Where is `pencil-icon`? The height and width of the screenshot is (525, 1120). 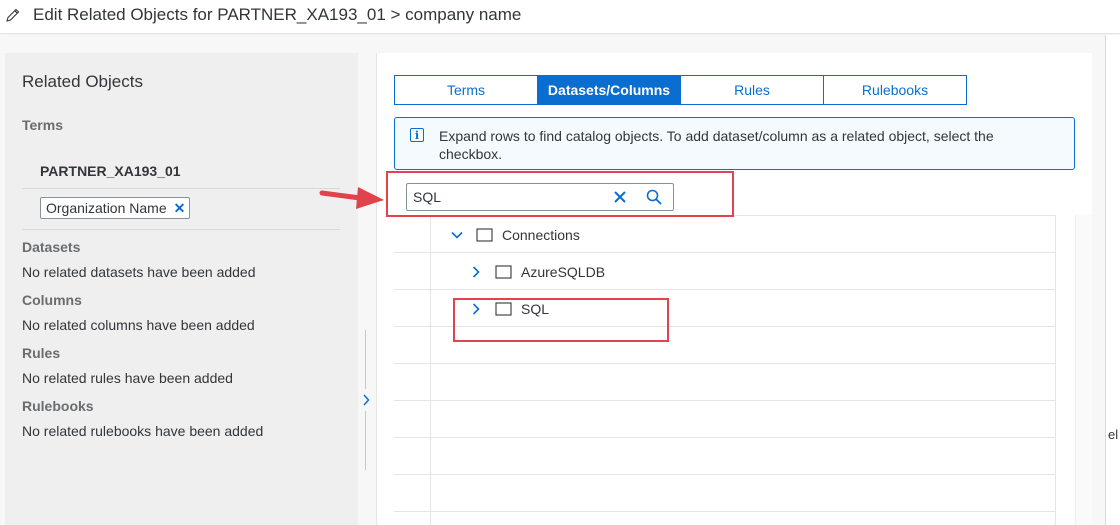 pencil-icon is located at coordinates (13, 15).